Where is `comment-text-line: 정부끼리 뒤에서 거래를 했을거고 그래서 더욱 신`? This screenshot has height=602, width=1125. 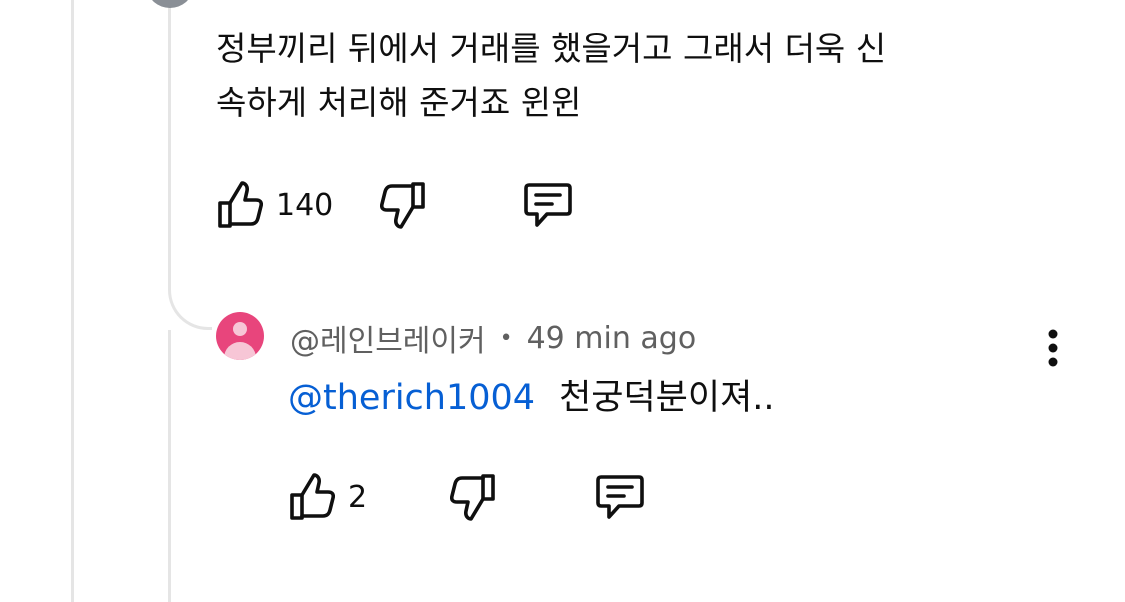 comment-text-line: 정부끼리 뒤에서 거래를 했을거고 그래서 더욱 신 is located at coordinates (551, 48).